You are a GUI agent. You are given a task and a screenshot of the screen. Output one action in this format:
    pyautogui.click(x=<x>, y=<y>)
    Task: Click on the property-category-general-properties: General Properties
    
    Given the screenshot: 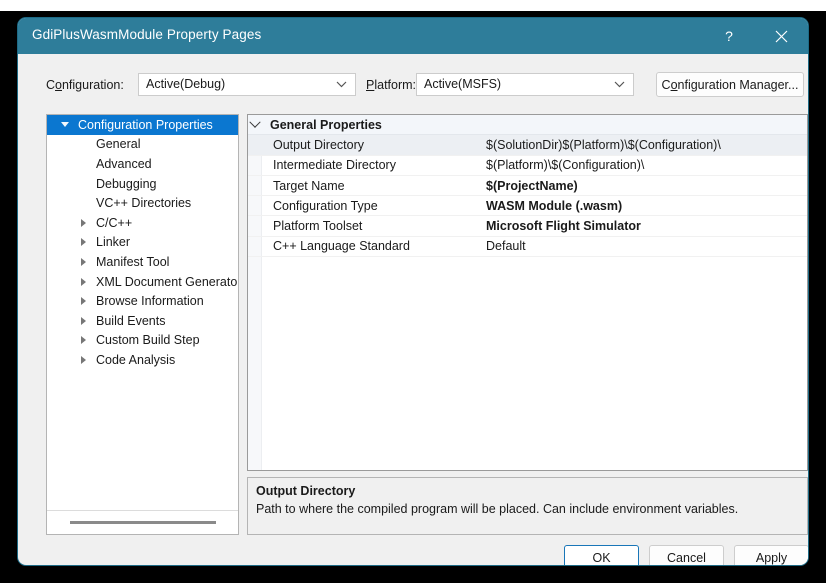 What is the action you would take?
    pyautogui.click(x=527, y=125)
    